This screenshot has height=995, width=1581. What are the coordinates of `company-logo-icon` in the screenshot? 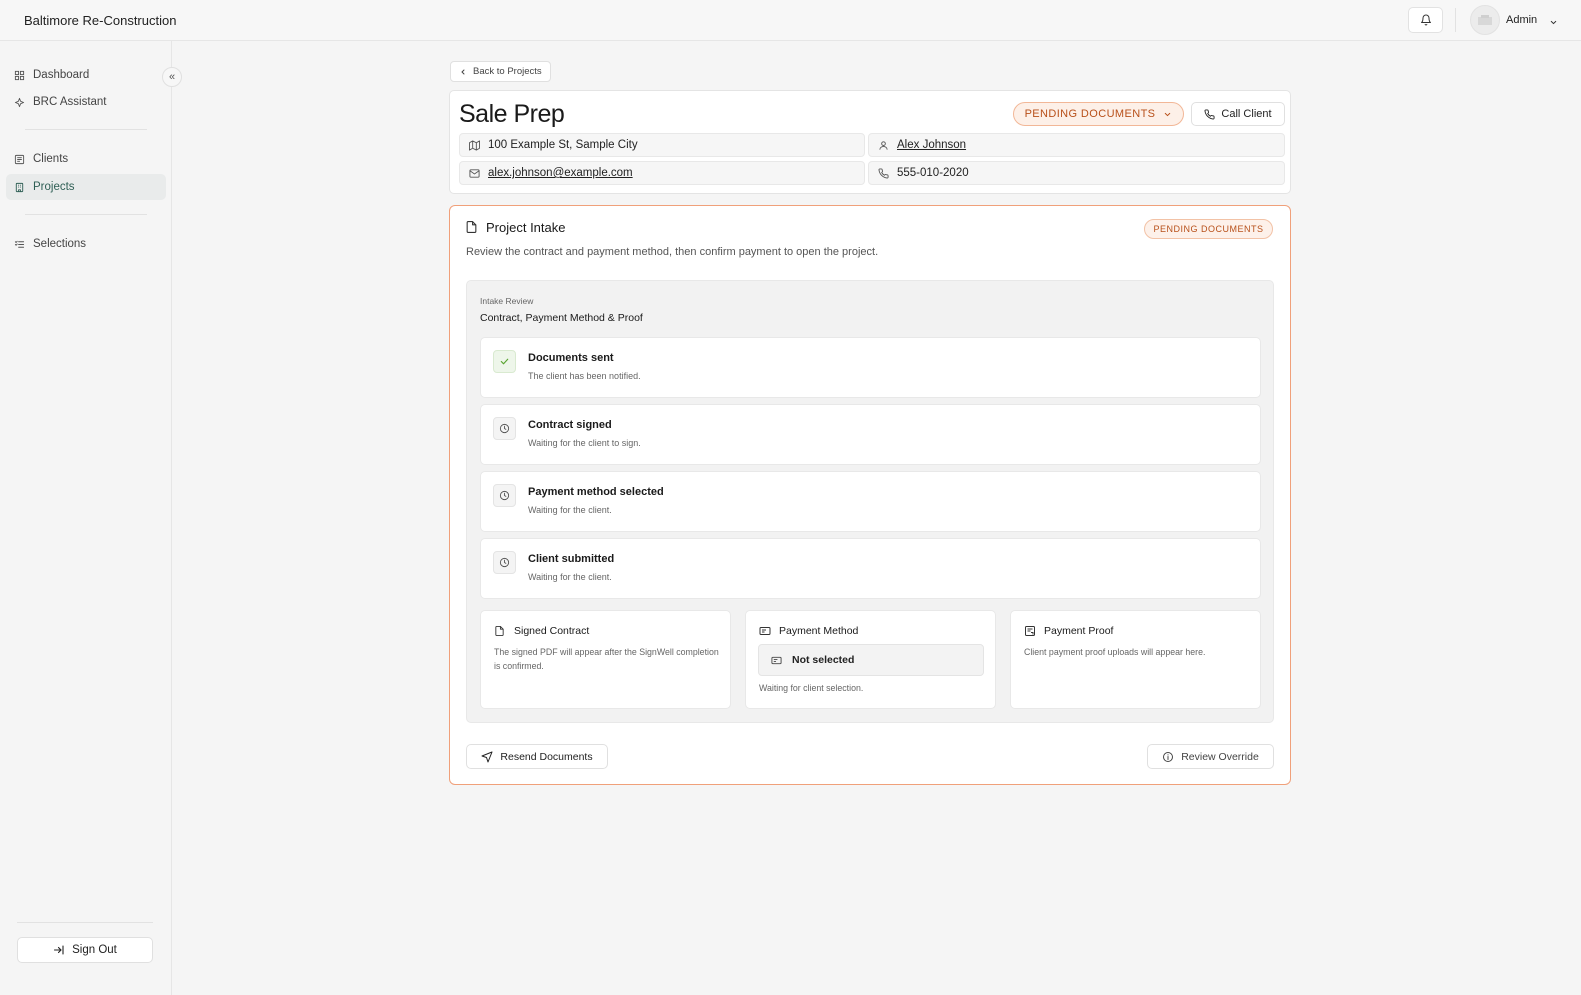 It's located at (1485, 20).